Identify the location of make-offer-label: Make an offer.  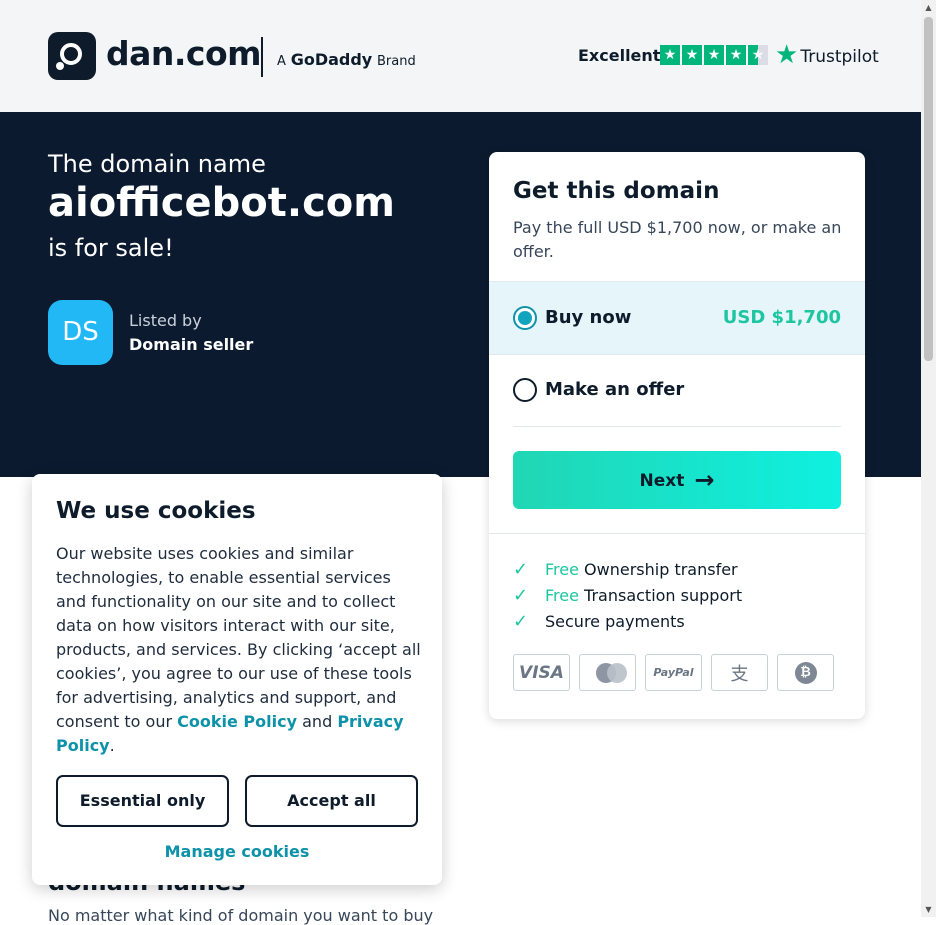
(615, 389).